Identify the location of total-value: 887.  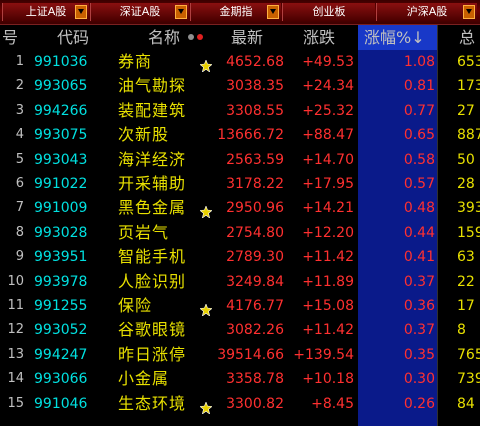
(468, 135).